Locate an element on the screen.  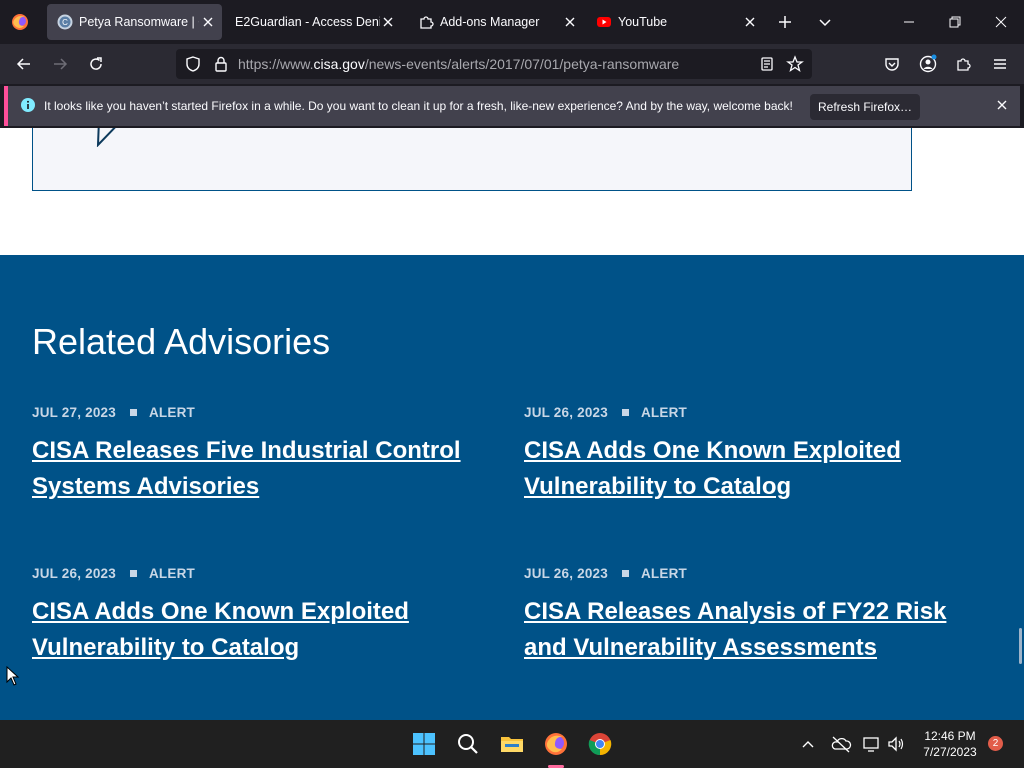
svg-text: C is located at coordinates (65, 22).